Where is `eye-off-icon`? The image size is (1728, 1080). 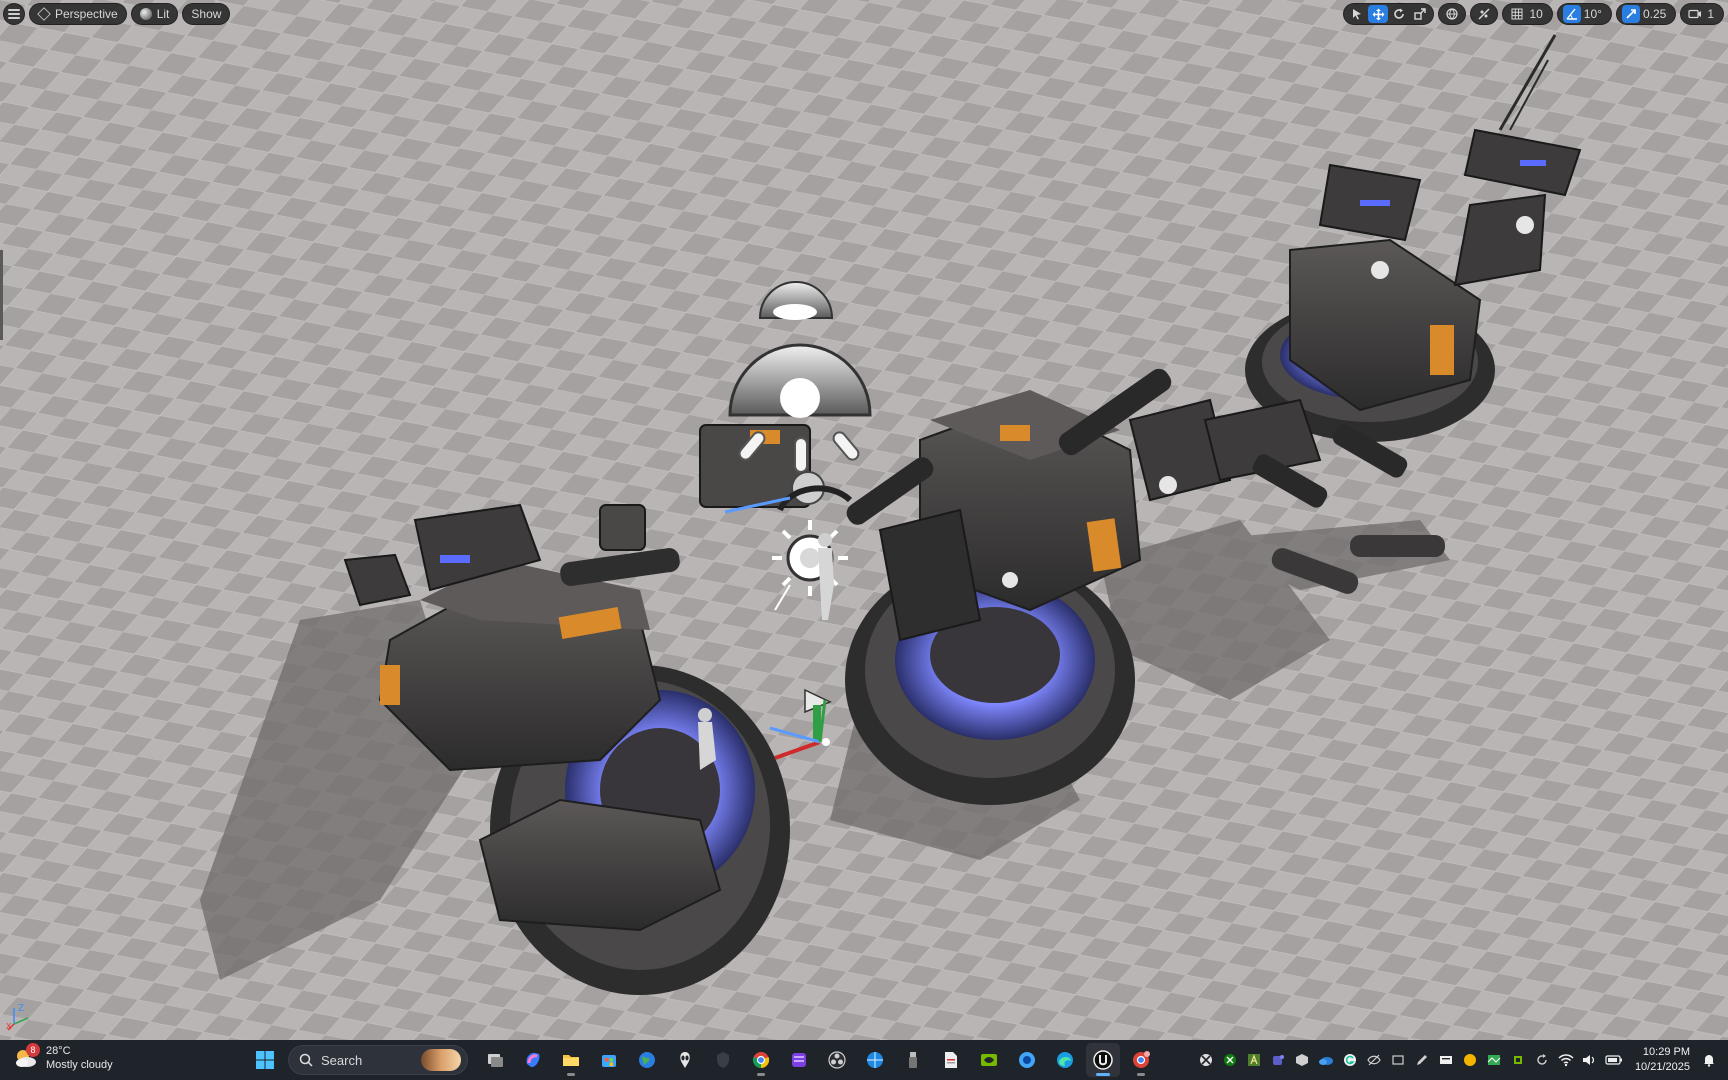
eye-off-icon is located at coordinates (1374, 1060).